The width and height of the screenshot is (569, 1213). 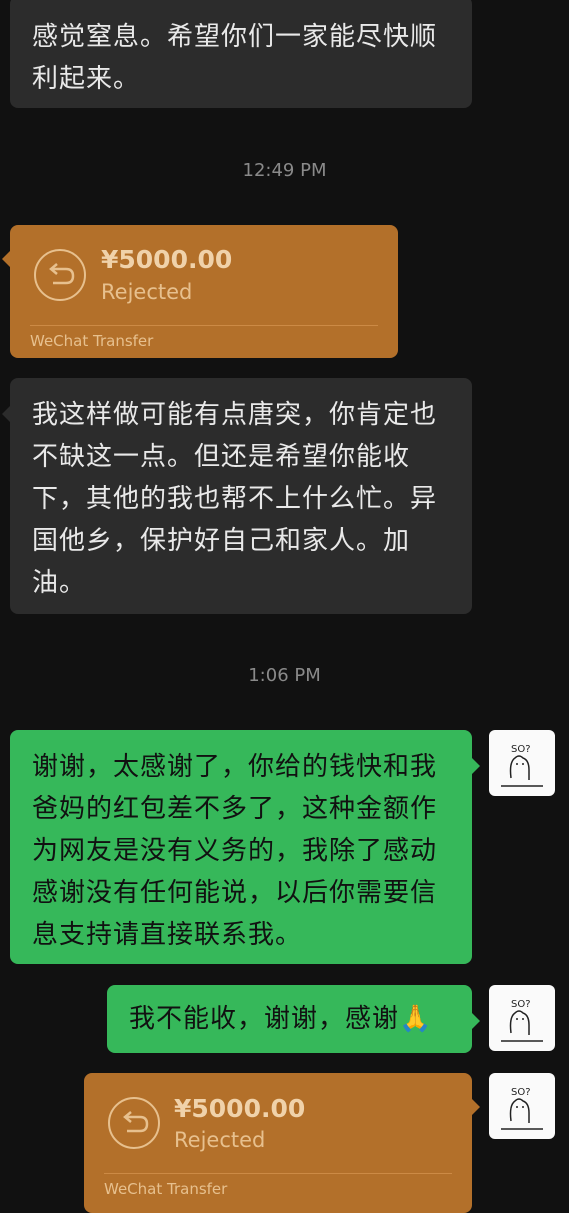 What do you see at coordinates (284, 170) in the screenshot?
I see `timestamp: 12:49 PM` at bounding box center [284, 170].